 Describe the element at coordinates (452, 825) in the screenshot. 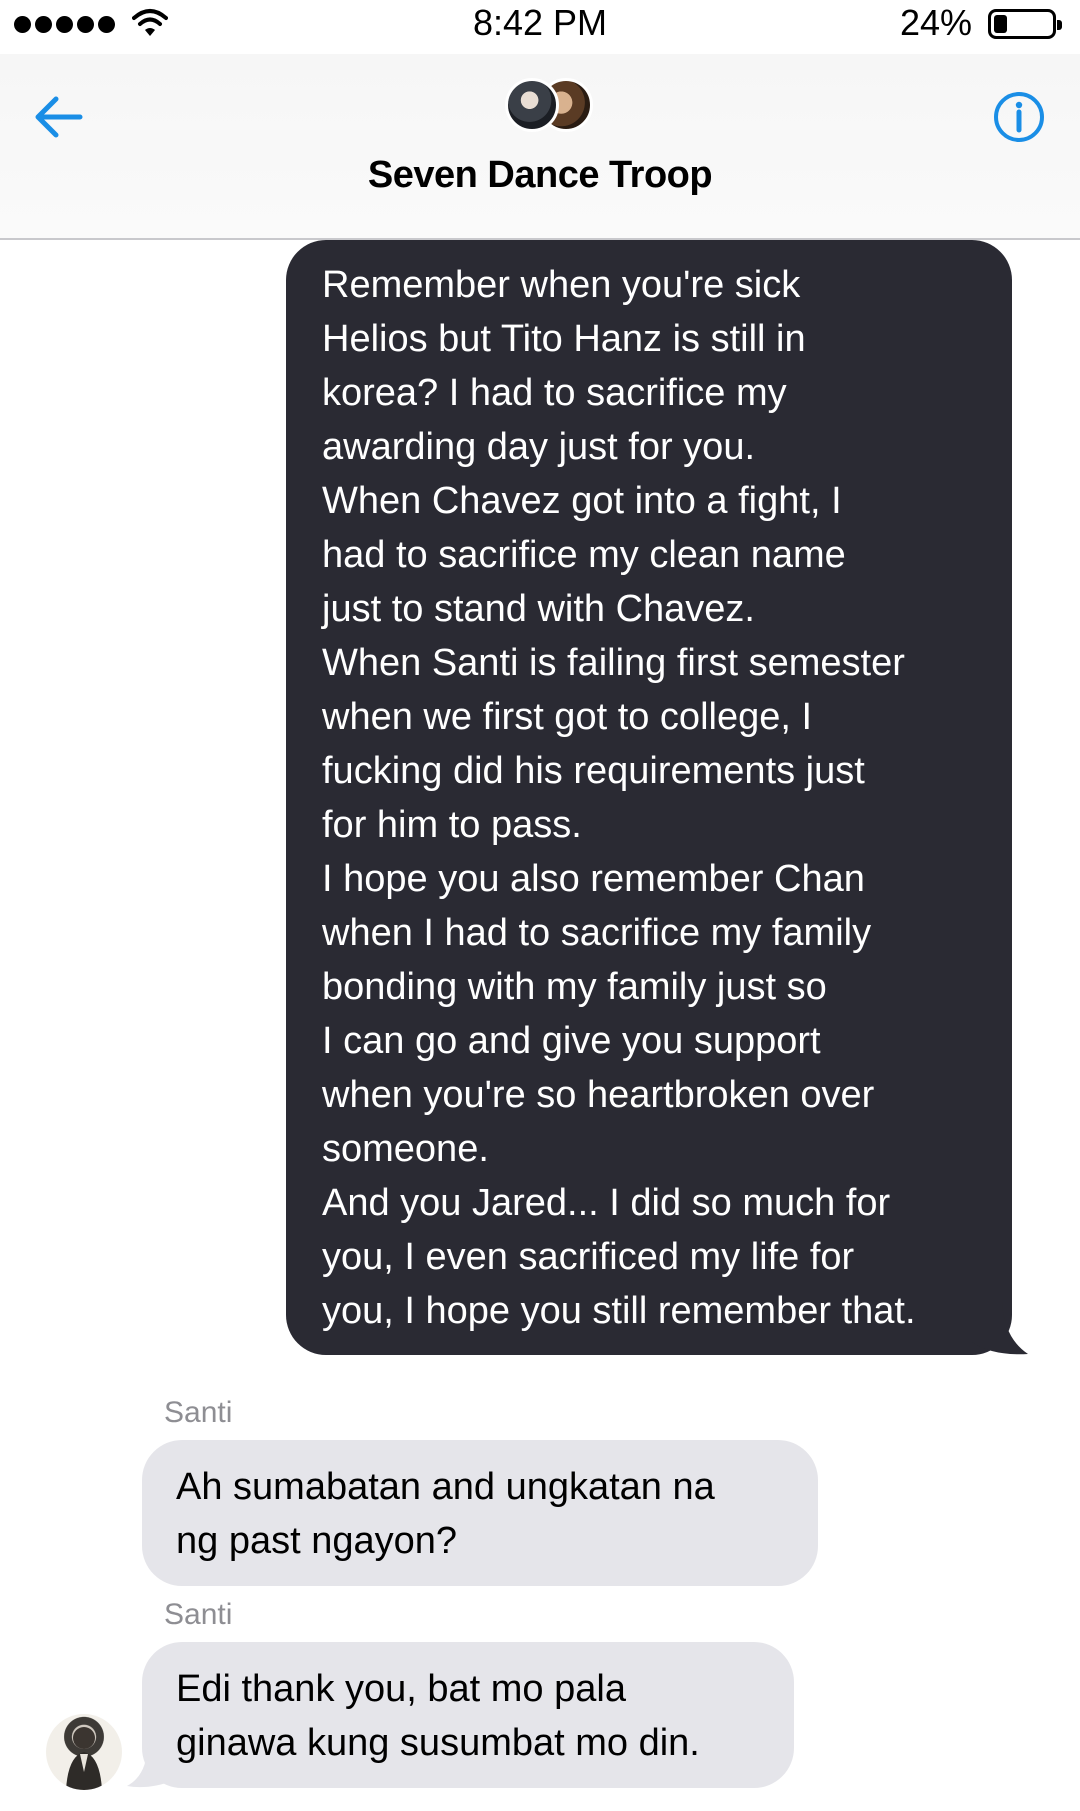

I see `message-line: for him to pass.` at that location.